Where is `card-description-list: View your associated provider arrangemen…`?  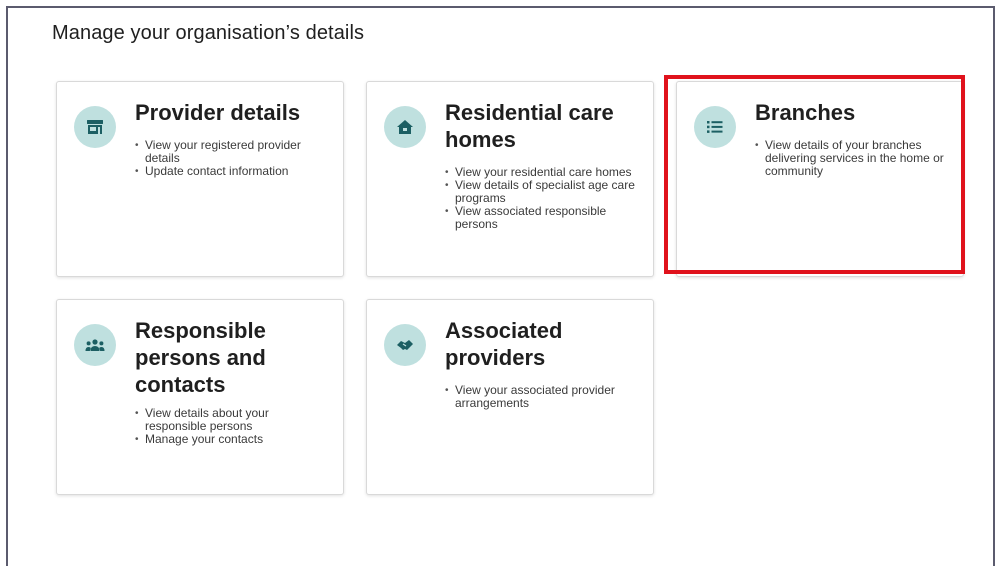
card-description-list: View your associated provider arrangemen… is located at coordinates (543, 397).